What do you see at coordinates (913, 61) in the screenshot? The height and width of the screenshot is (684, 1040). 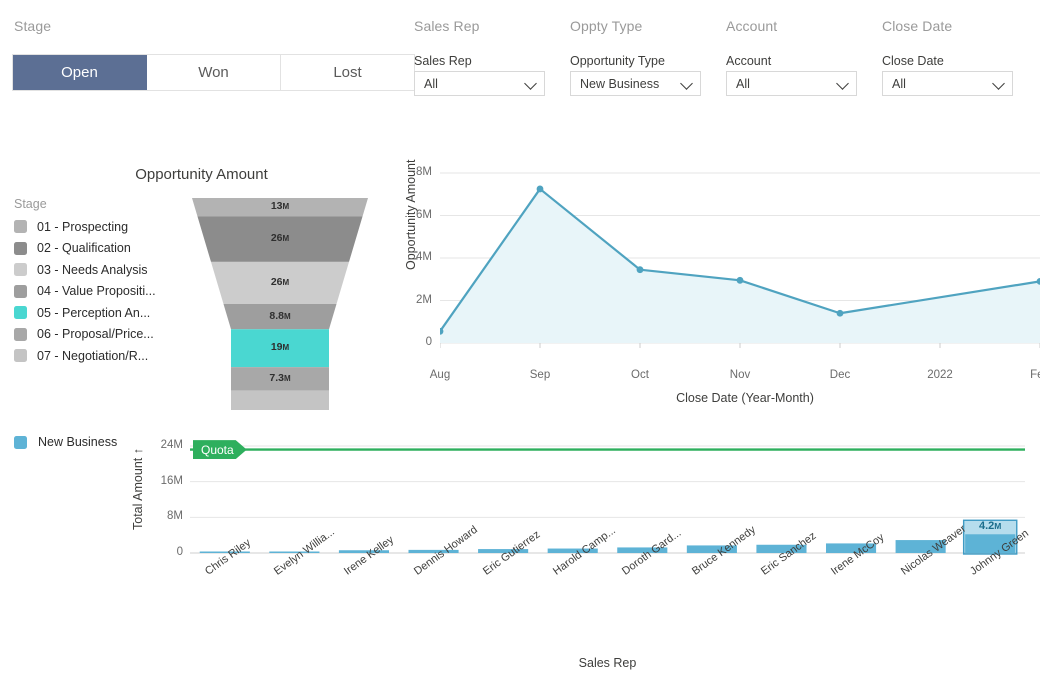 I see `filter-label-close-date: Close Date` at bounding box center [913, 61].